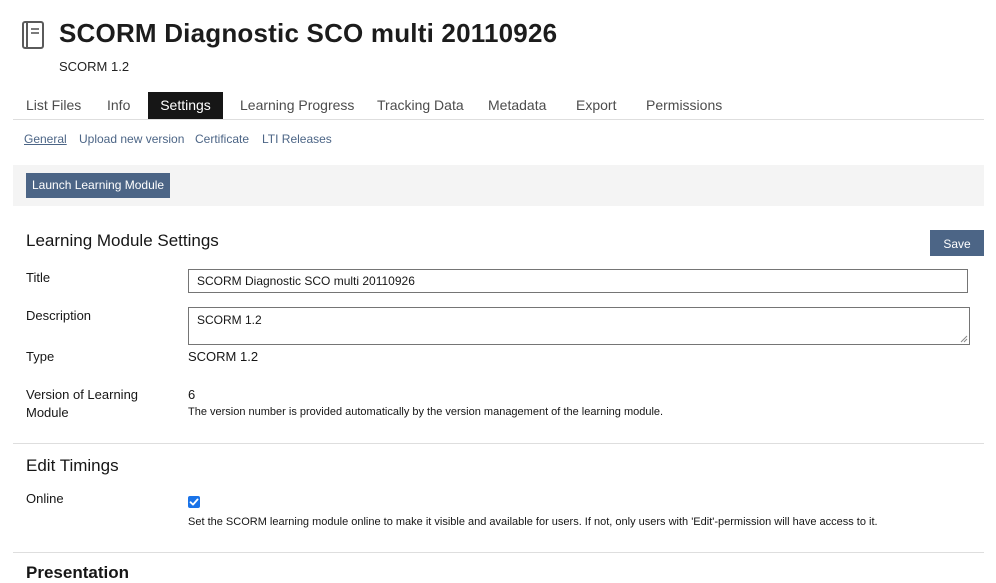  What do you see at coordinates (185, 105) in the screenshot?
I see `tab-settings: Settings` at bounding box center [185, 105].